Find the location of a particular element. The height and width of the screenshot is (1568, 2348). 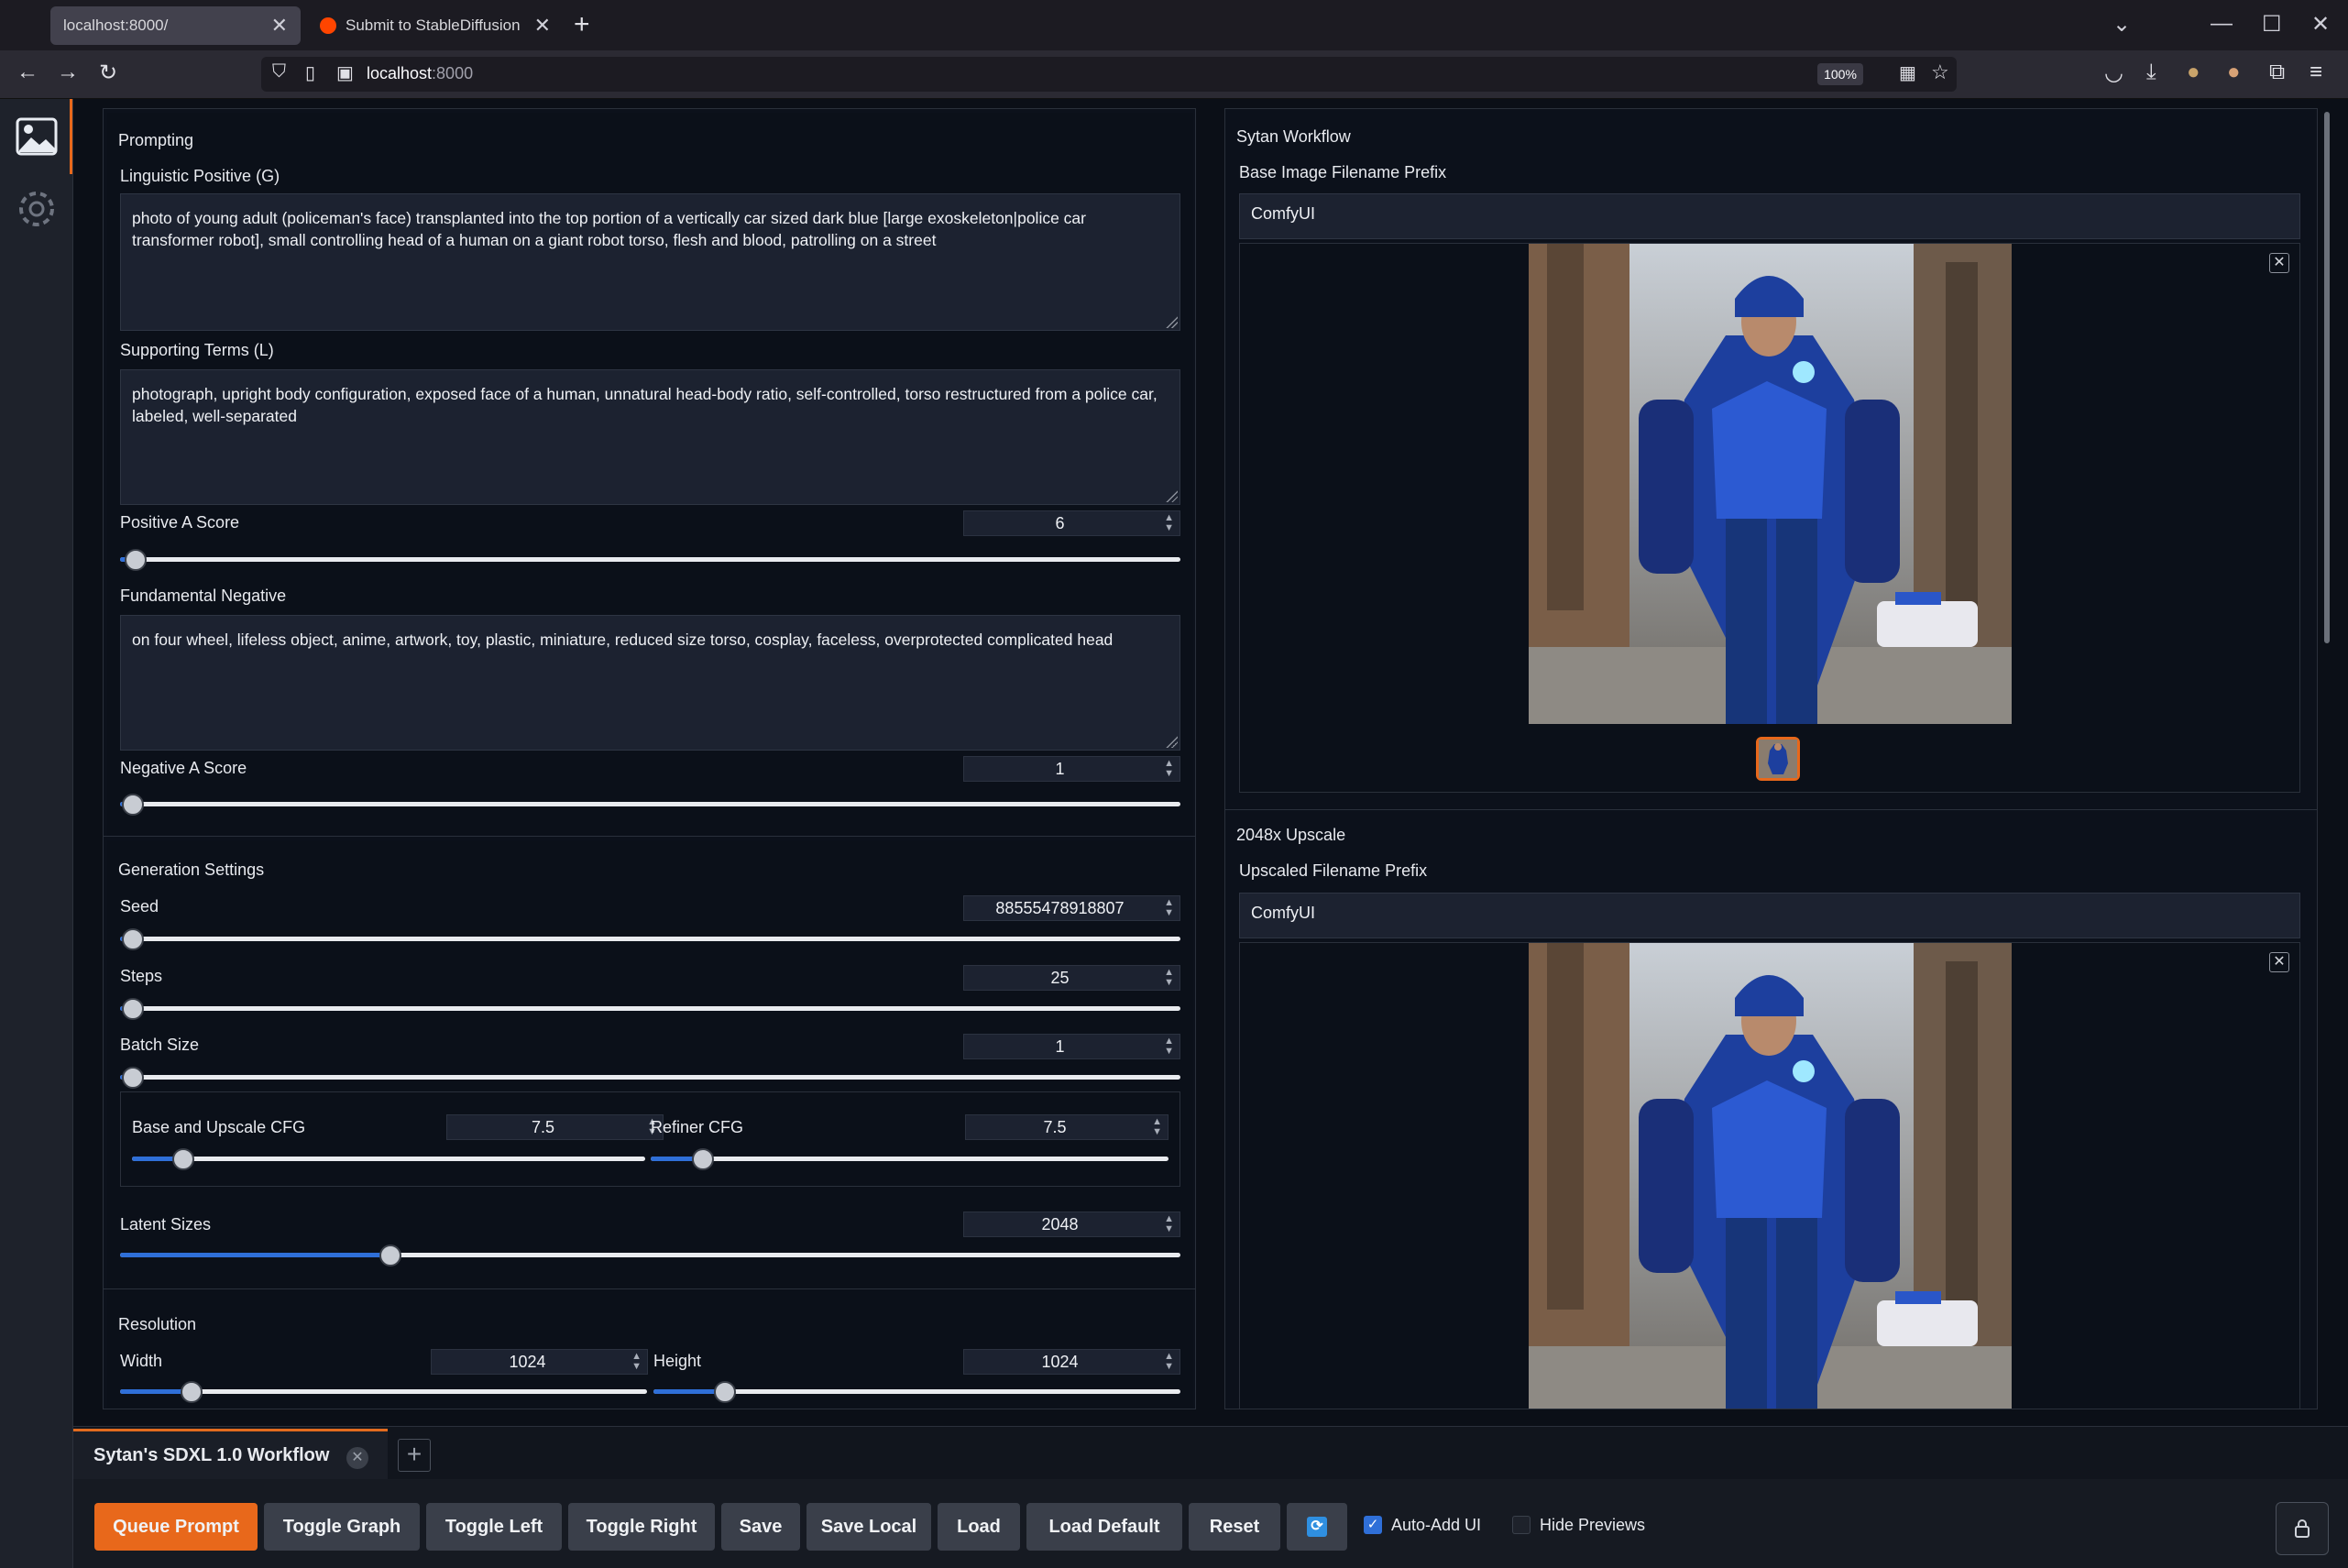

refiner-cfg-slider is located at coordinates (910, 1159).